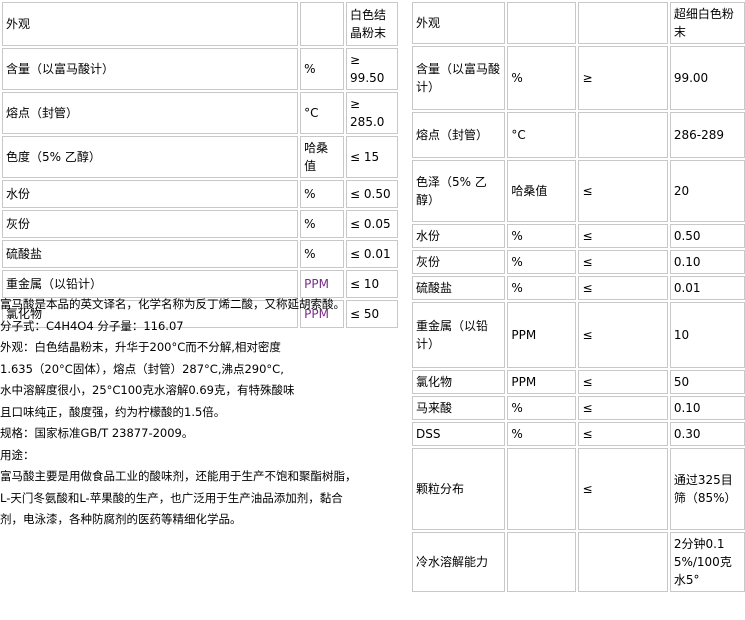  I want to click on spec-row: DSS% ≤0.30, so click(578, 434).